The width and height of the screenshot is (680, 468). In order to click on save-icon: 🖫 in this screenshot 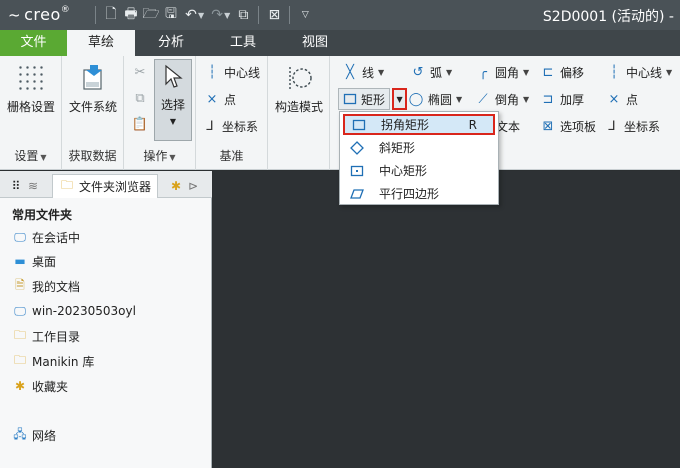, I will do `click(171, 15)`.